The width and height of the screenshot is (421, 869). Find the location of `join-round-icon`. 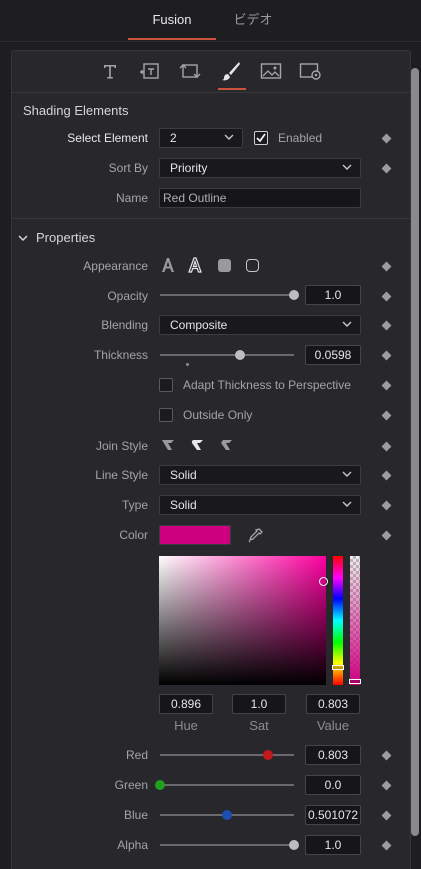

join-round-icon is located at coordinates (197, 445).